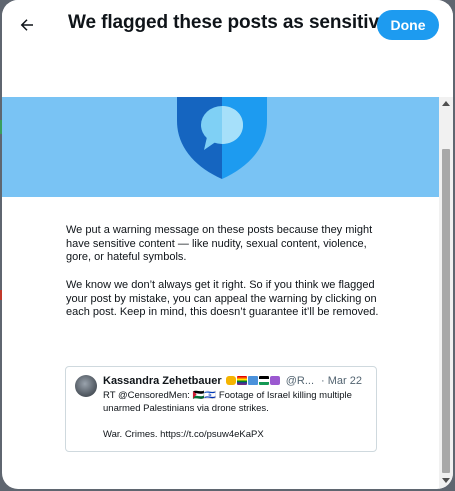 Image resolution: width=455 pixels, height=491 pixels. Describe the element at coordinates (446, 480) in the screenshot. I see `scroll-down-arrow-icon` at that location.